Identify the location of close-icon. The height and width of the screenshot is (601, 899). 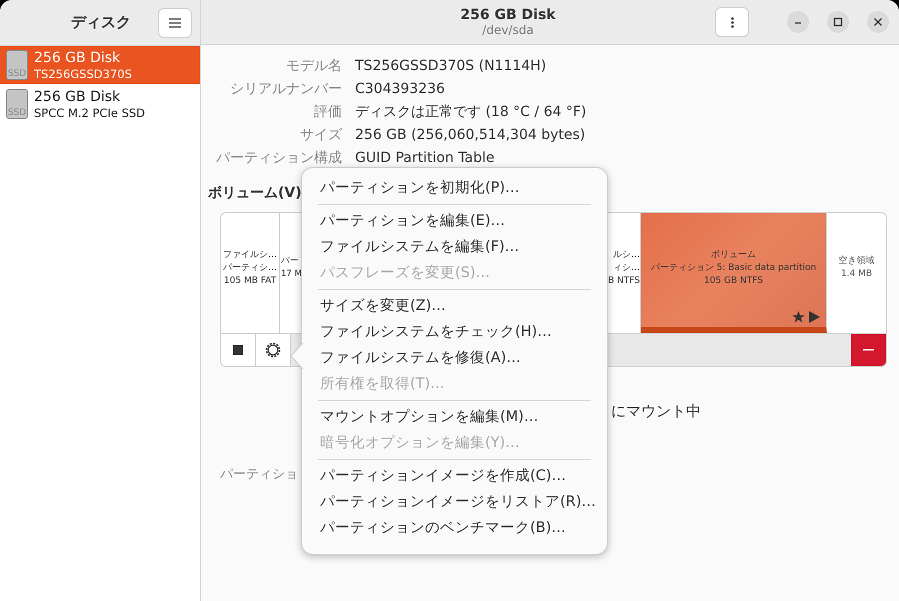
(878, 22).